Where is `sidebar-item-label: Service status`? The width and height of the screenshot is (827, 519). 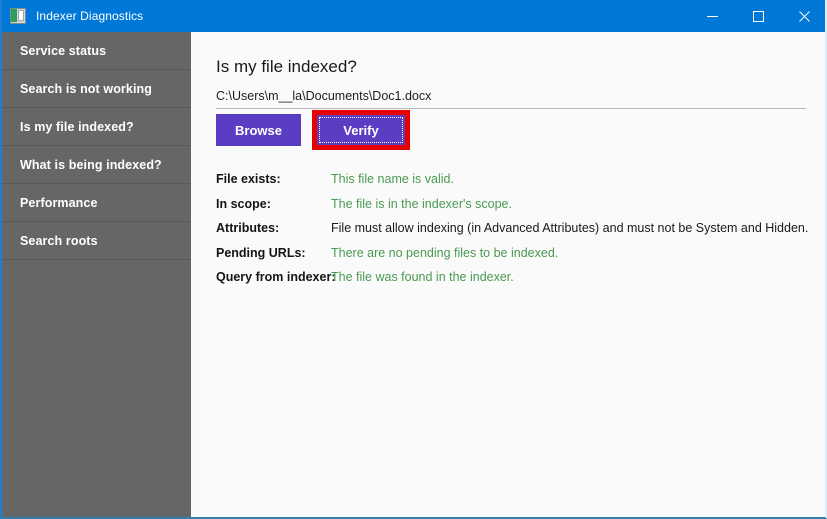
sidebar-item-label: Service status is located at coordinates (63, 50).